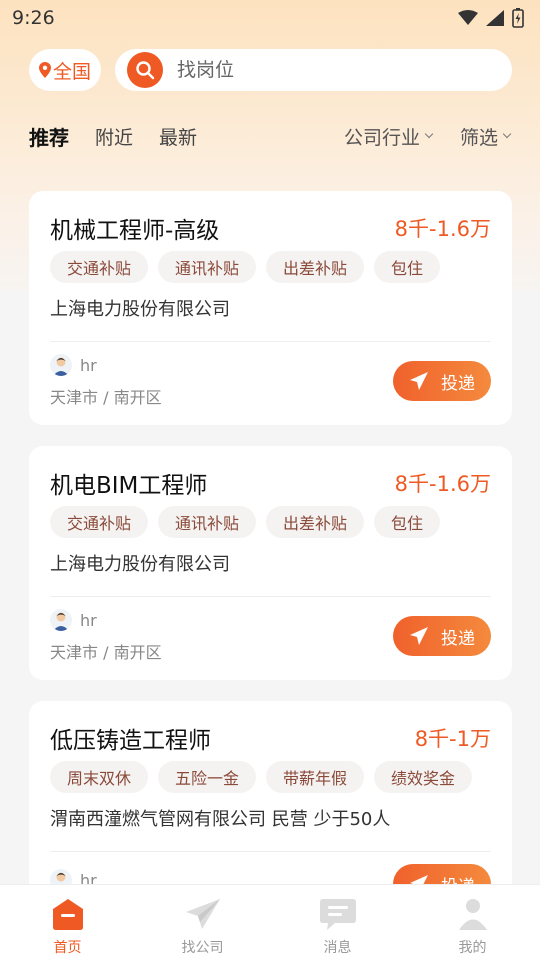 The width and height of the screenshot is (540, 960). What do you see at coordinates (33, 18) in the screenshot?
I see `status-time: 9:26` at bounding box center [33, 18].